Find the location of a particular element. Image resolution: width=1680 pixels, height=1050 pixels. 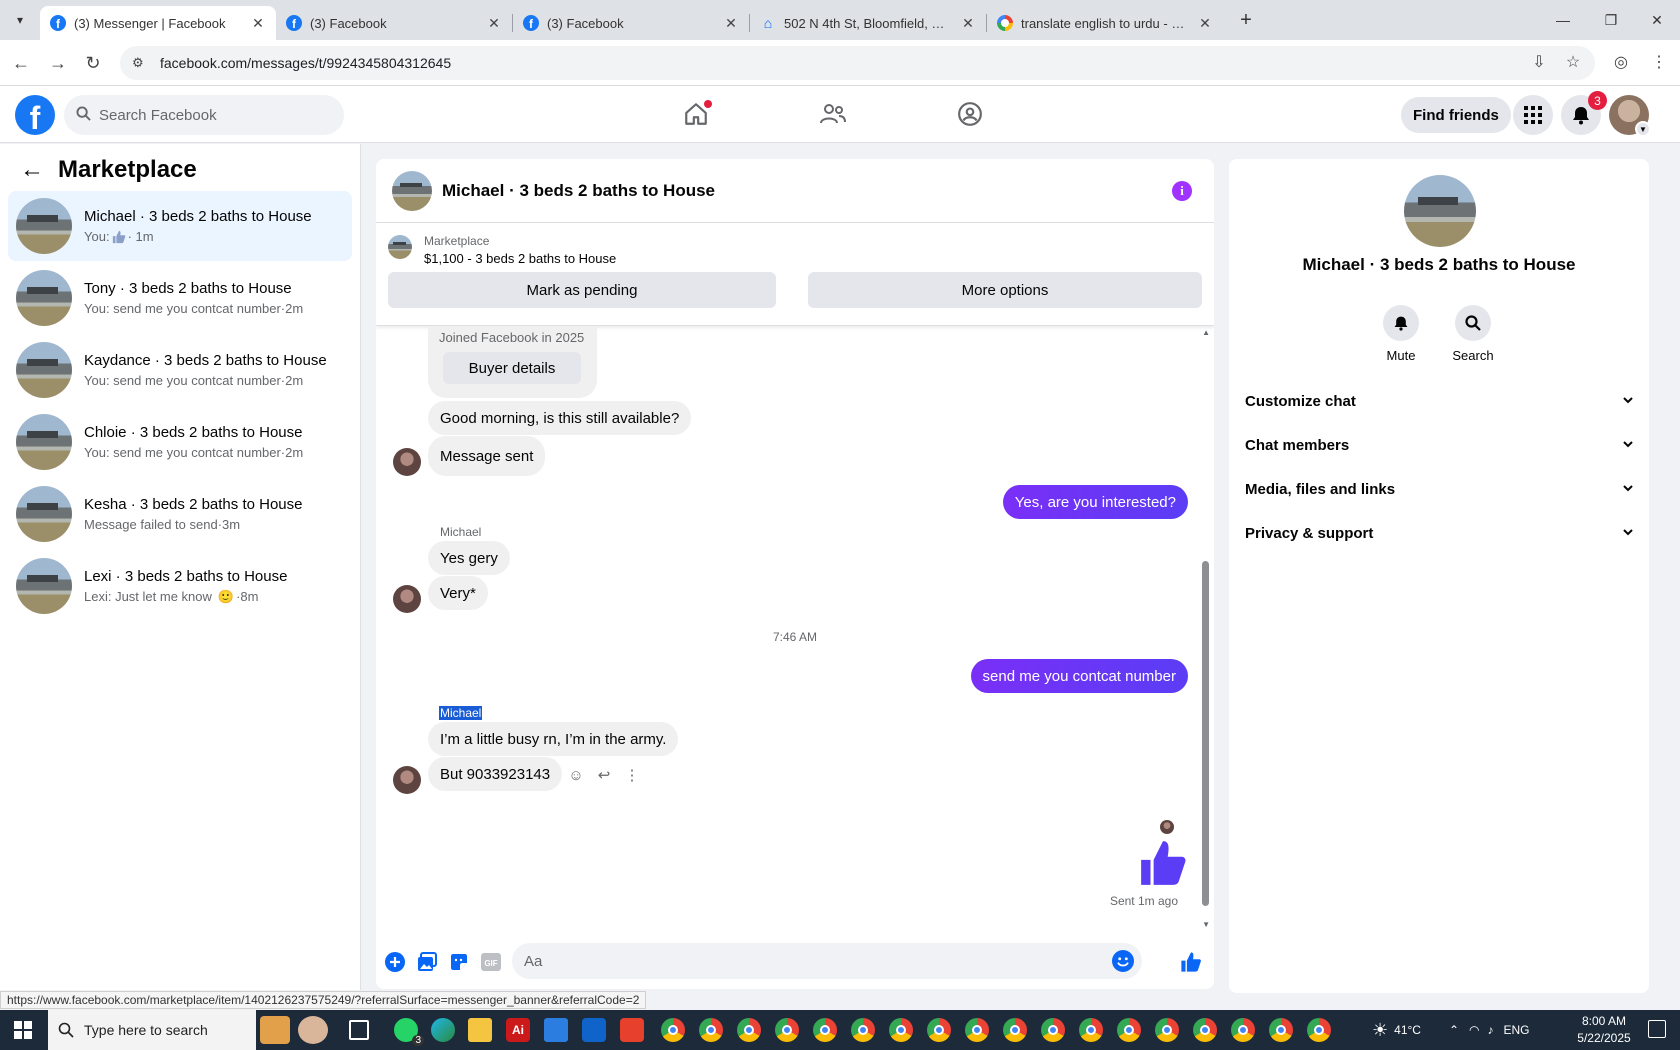

buyer-details-button: Buyer details is located at coordinates (512, 368).